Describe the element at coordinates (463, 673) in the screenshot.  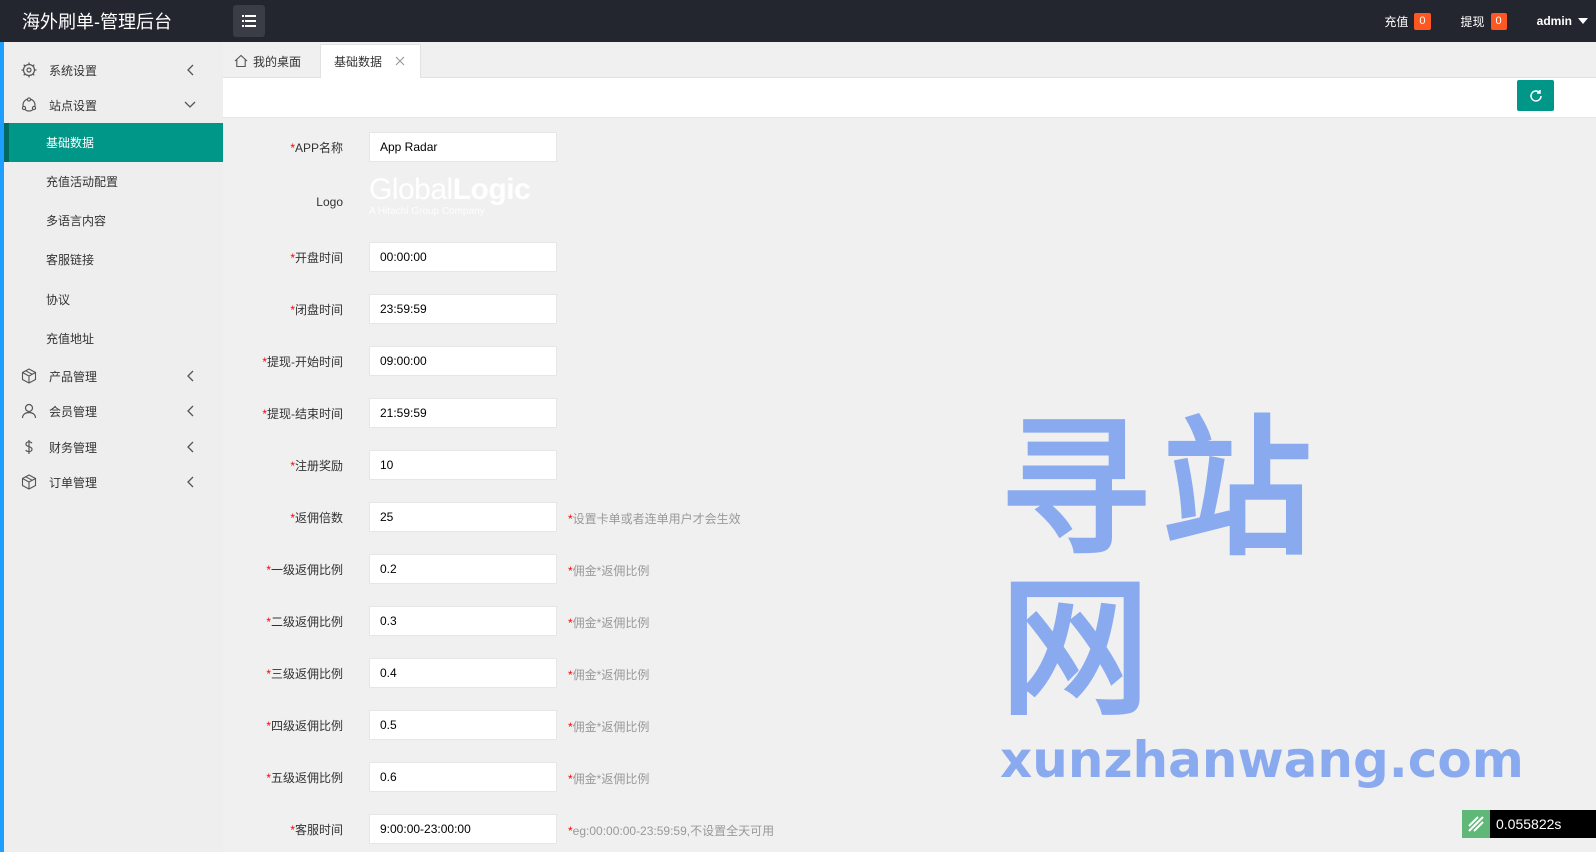
I see `level3-rate-input` at that location.